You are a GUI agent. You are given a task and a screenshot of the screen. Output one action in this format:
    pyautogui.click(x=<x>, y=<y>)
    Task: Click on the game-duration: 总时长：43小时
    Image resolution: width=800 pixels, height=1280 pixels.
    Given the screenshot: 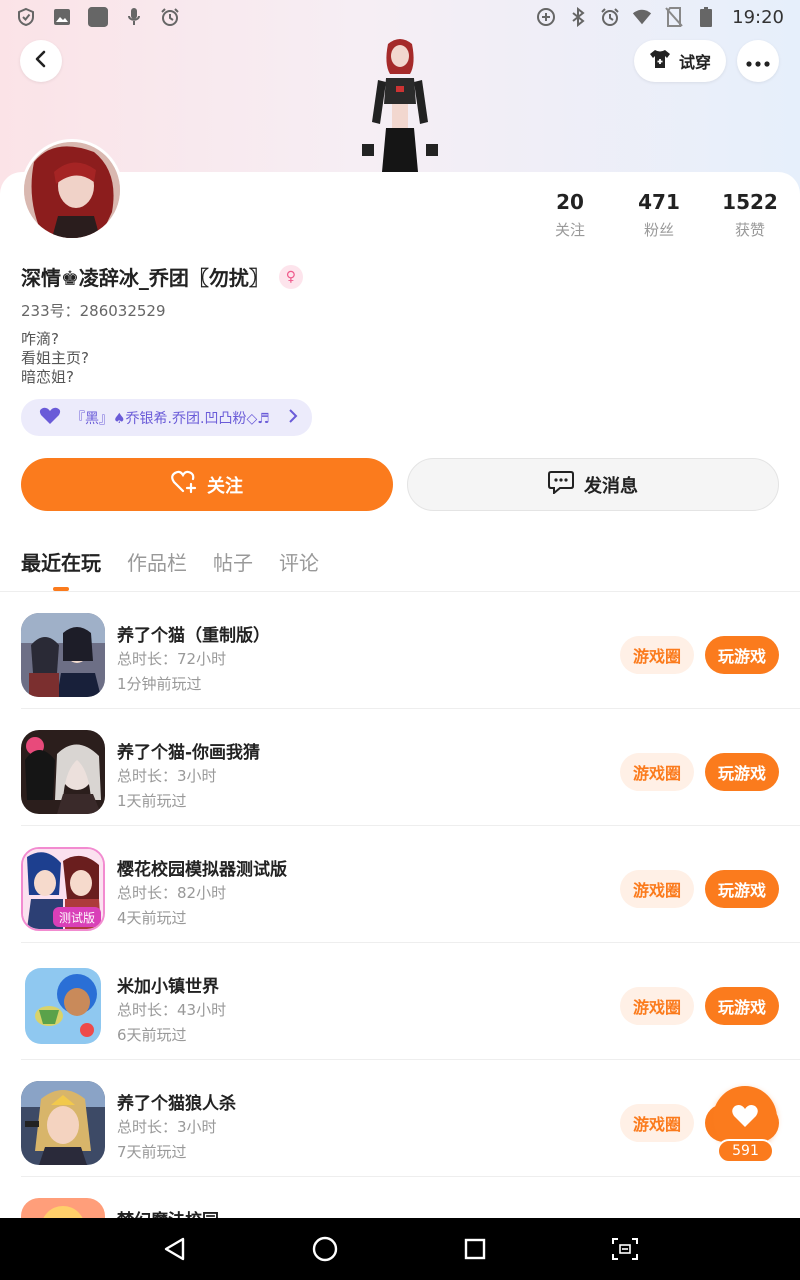 What is the action you would take?
    pyautogui.click(x=172, y=1010)
    